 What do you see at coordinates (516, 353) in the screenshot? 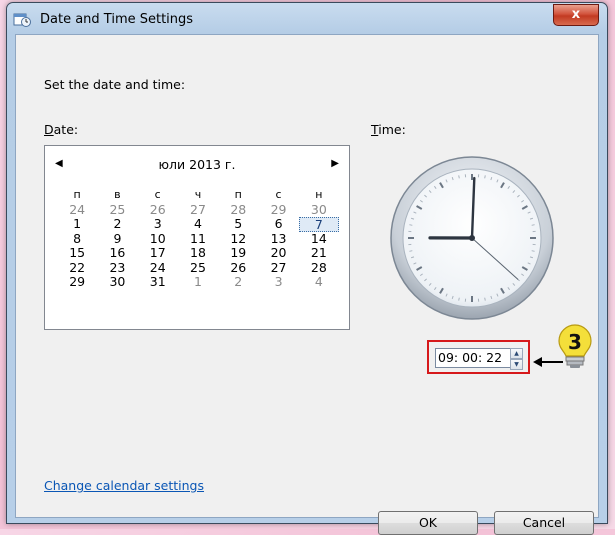
I see `spin-up-button: ▲` at bounding box center [516, 353].